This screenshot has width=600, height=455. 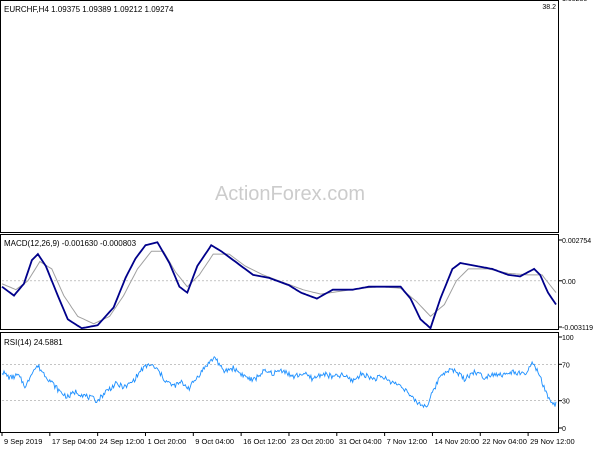 I want to click on rsi-axis-label: 70, so click(x=566, y=365).